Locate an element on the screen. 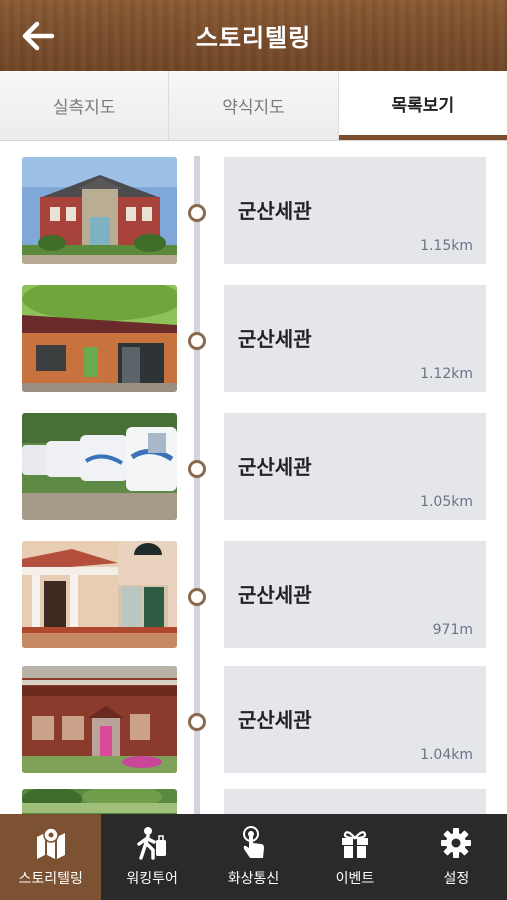  arrow-left-icon is located at coordinates (38, 36).